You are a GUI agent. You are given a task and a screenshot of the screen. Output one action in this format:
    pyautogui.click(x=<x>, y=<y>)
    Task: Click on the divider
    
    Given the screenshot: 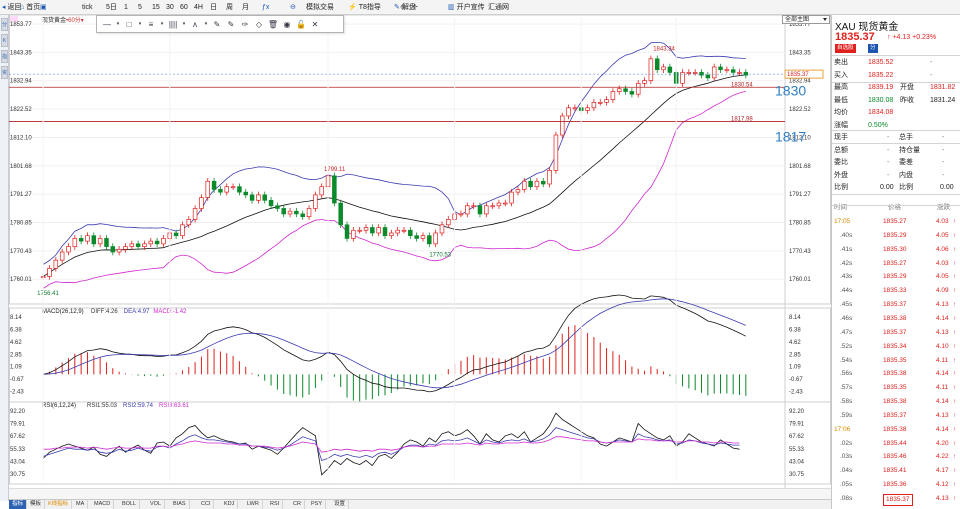 What is the action you would take?
    pyautogui.click(x=896, y=194)
    